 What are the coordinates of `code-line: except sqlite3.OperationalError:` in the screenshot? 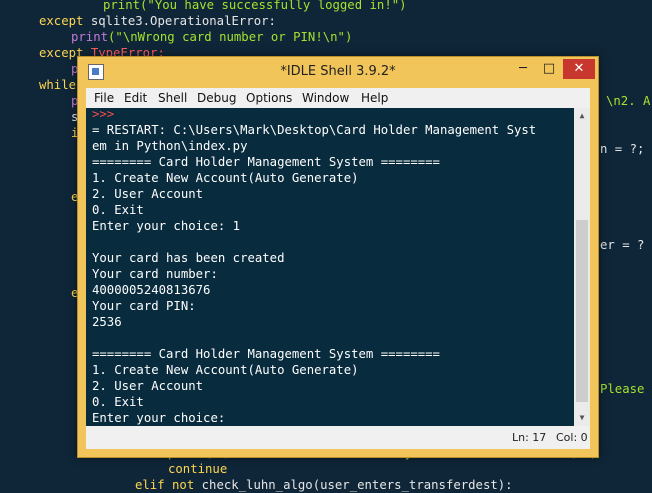 It's located at (157, 21).